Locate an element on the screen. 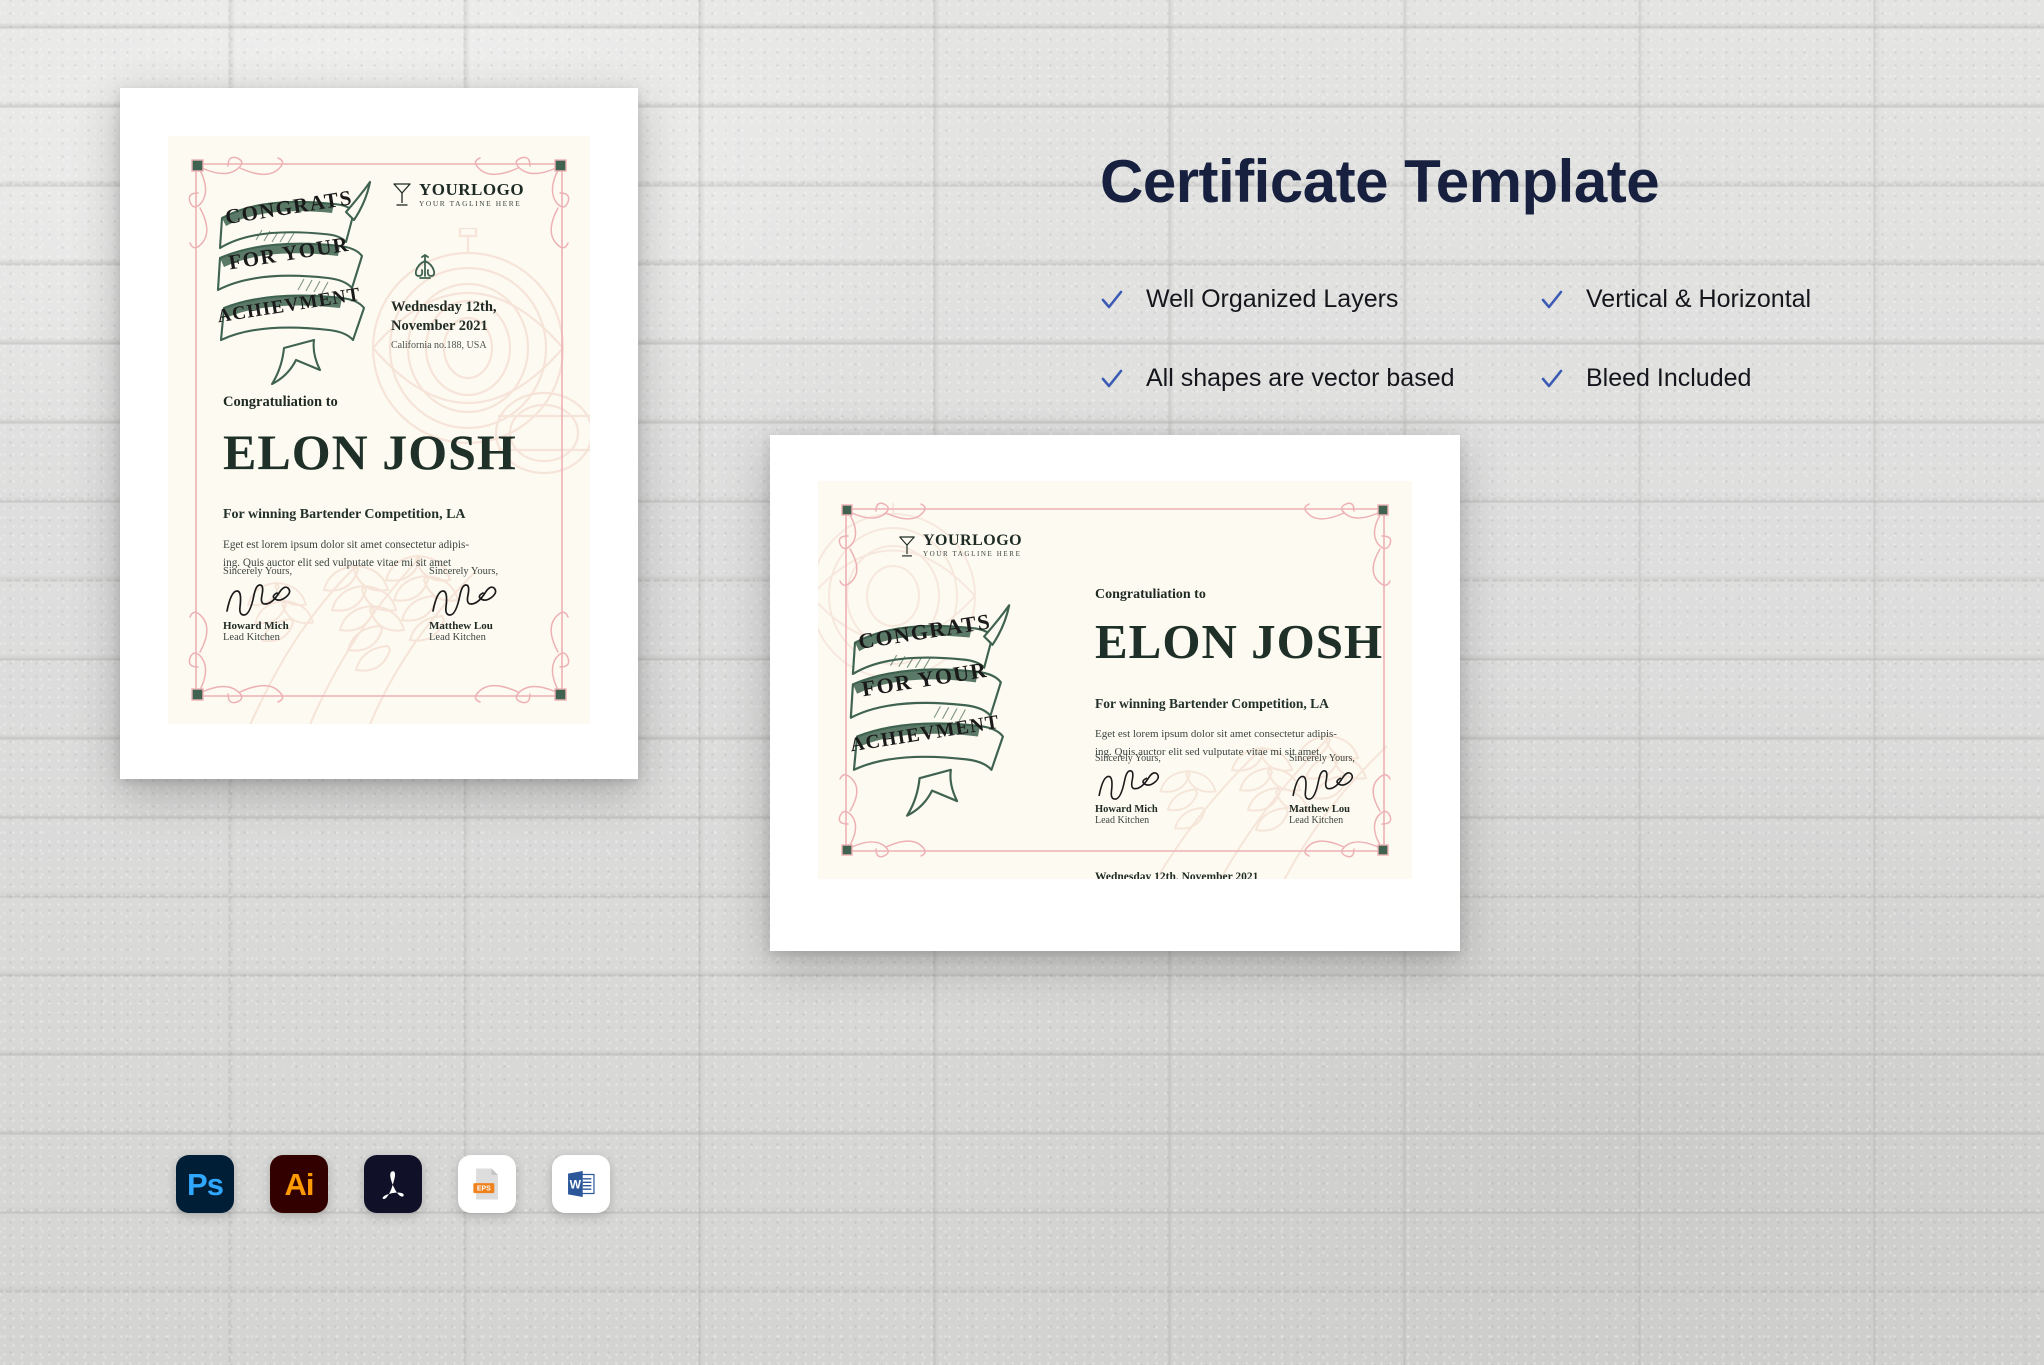  feature-item-well-organized-layers: Well Organized Layers is located at coordinates (1320, 299).